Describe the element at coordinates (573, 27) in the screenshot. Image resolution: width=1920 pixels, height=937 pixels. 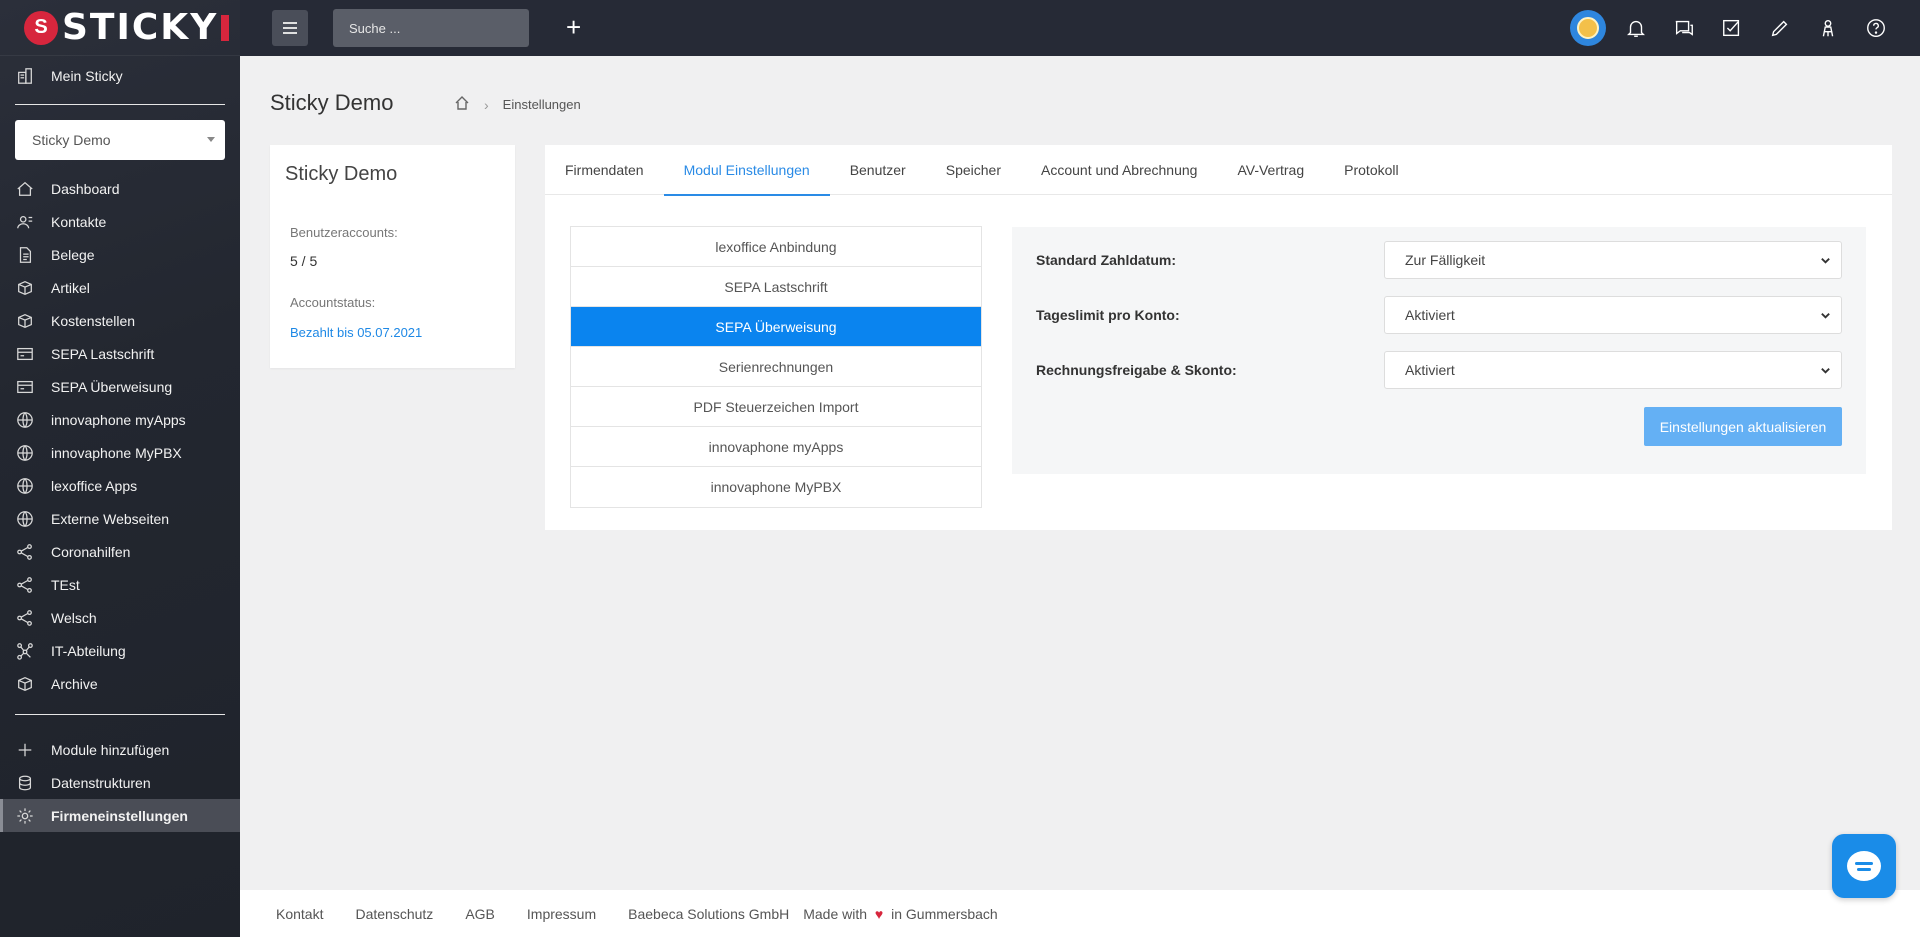
I see `add-button: +` at that location.